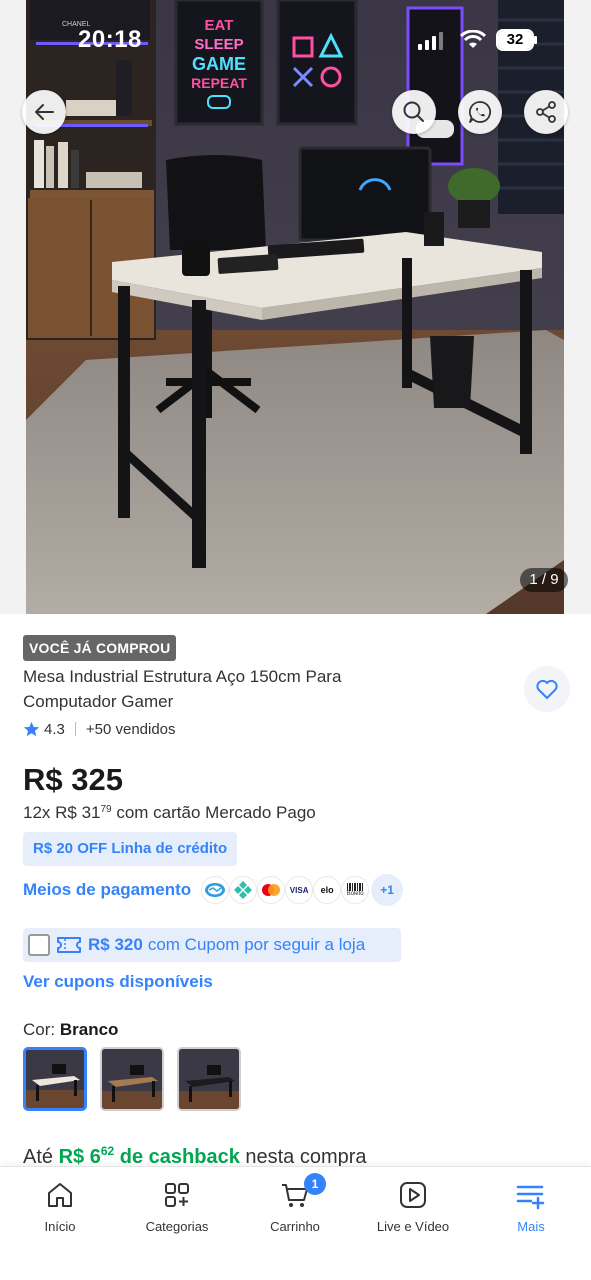 The image size is (591, 1280). I want to click on nav-label-inicio: Início, so click(60, 1226).